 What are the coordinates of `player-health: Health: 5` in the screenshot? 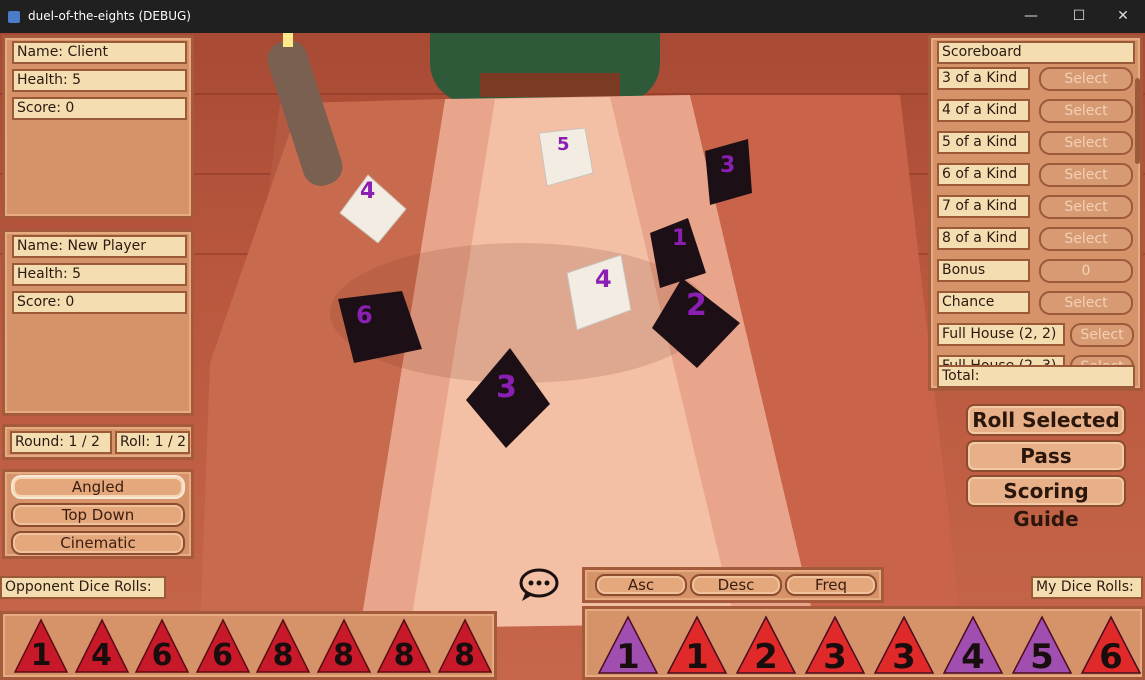 It's located at (99, 274).